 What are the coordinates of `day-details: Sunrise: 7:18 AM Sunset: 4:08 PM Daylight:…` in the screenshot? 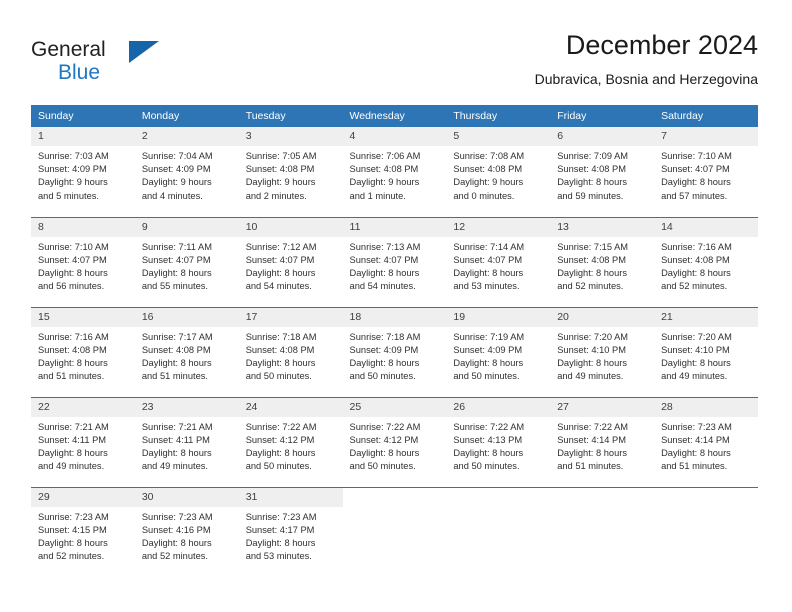 It's located at (291, 355).